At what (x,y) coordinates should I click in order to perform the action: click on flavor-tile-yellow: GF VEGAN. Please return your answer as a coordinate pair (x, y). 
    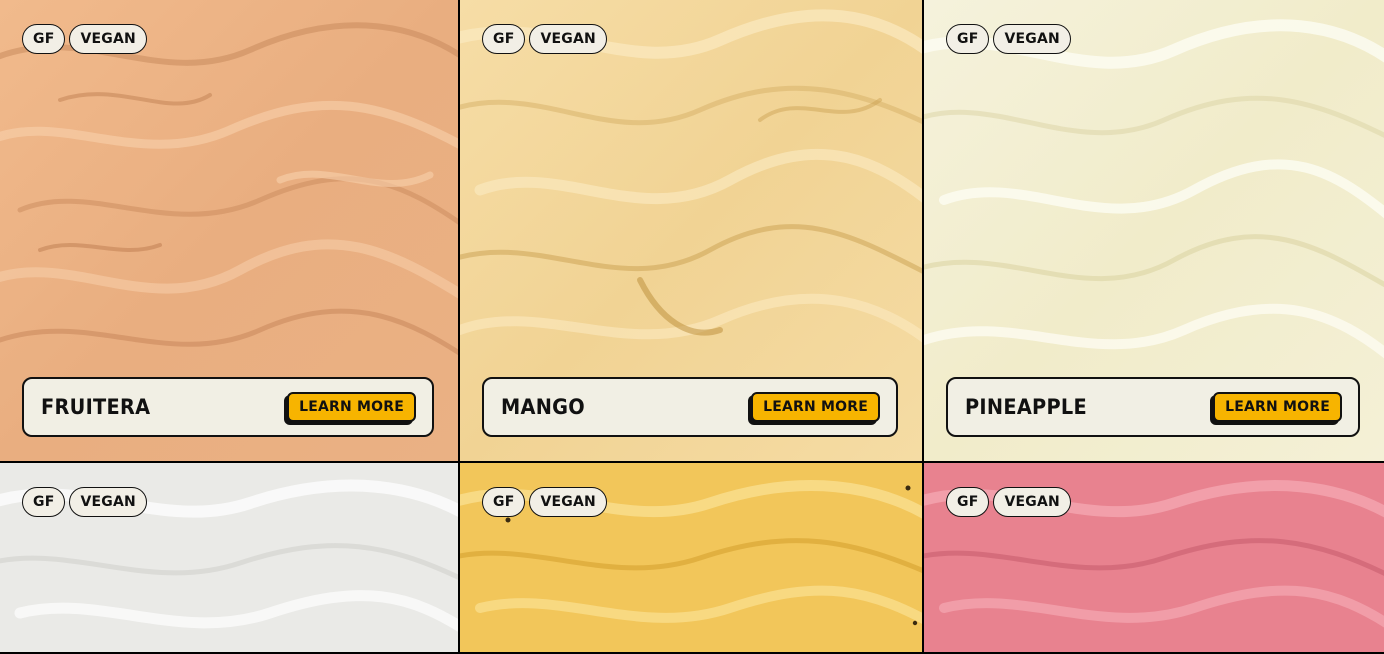
    Looking at the image, I should click on (692, 558).